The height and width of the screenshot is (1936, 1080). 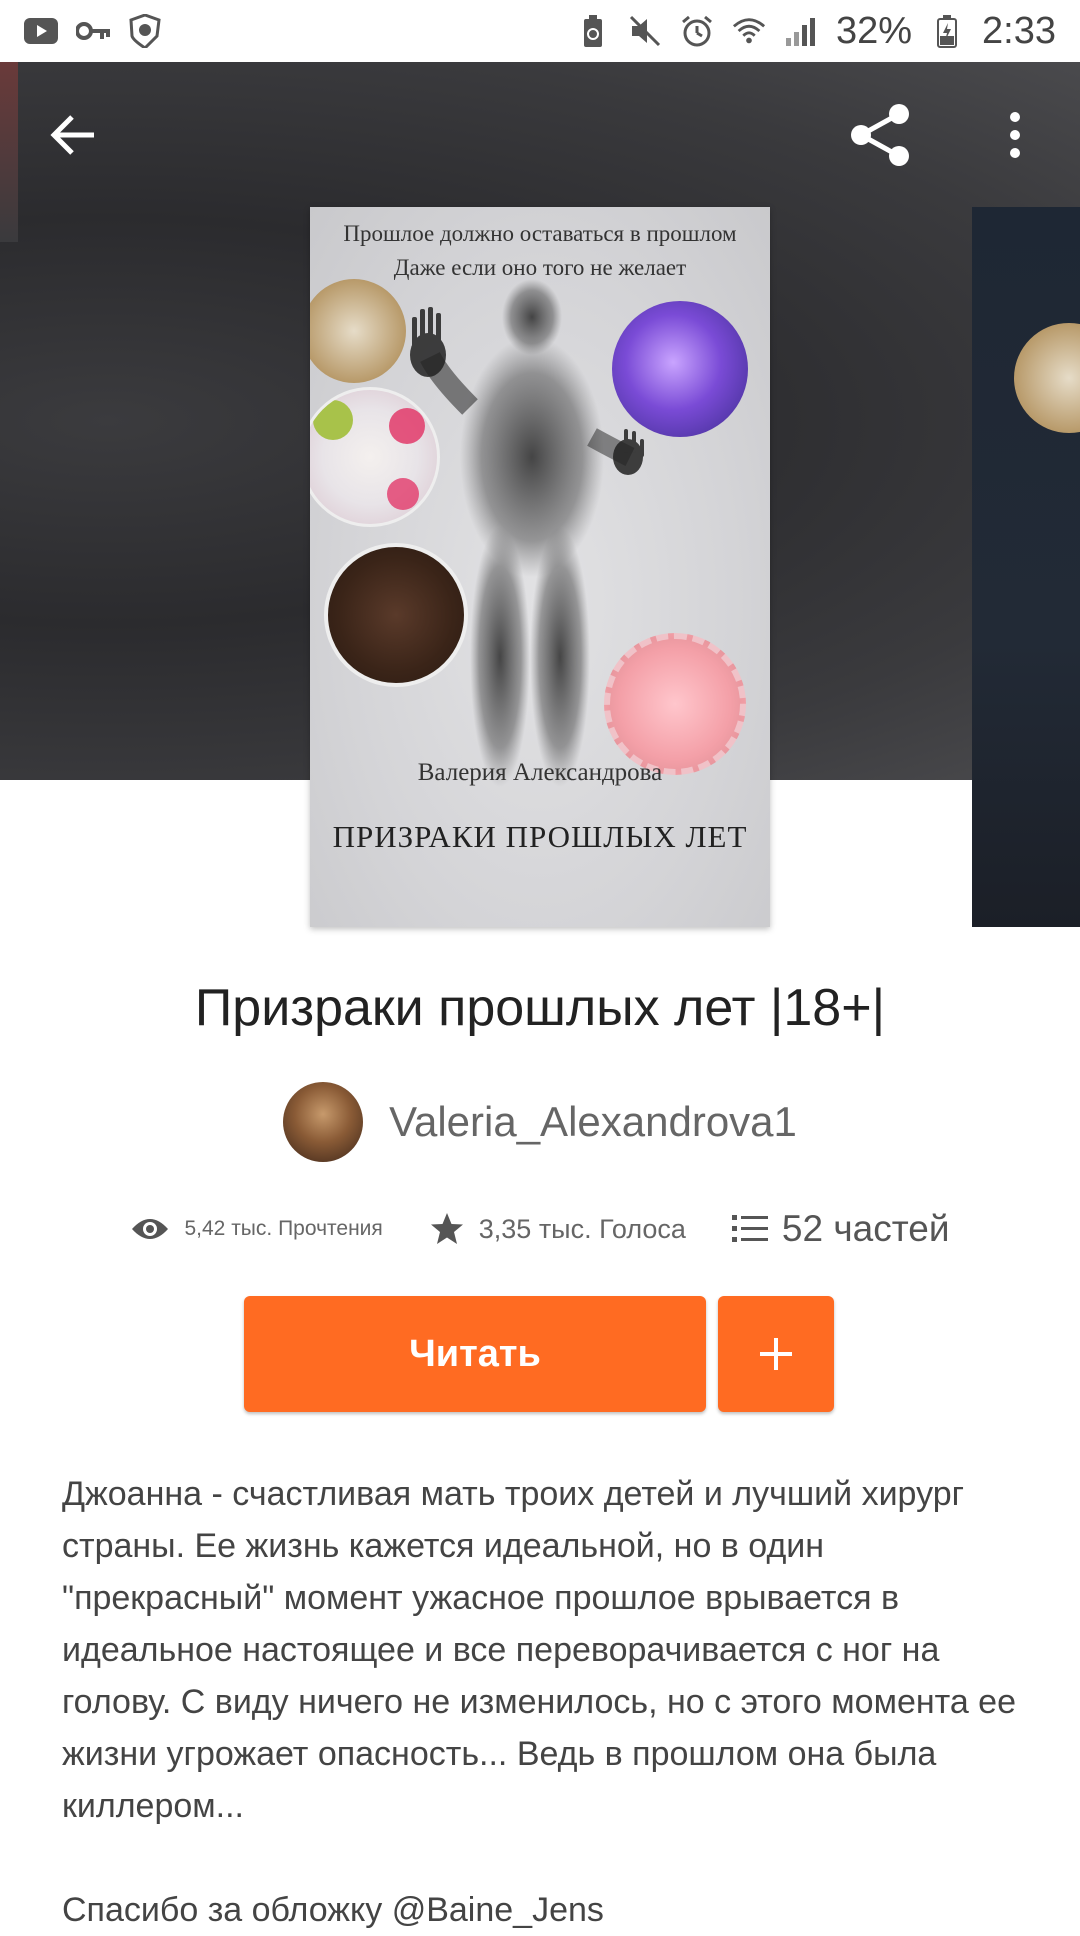 I want to click on stat-votes: 3,35 тыс. Голоса, so click(x=557, y=1229).